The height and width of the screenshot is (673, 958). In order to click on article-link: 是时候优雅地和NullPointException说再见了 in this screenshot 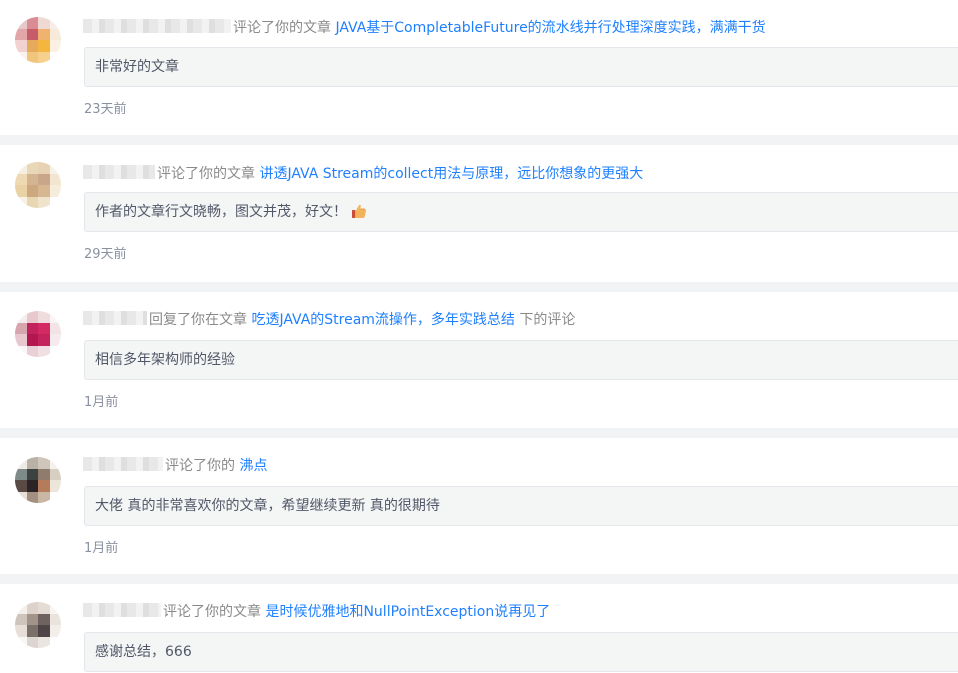, I will do `click(407, 612)`.